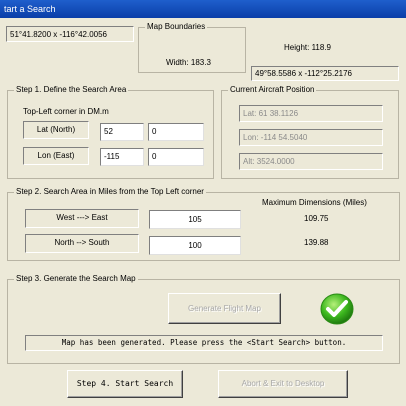 The height and width of the screenshot is (406, 406). Describe the element at coordinates (307, 47) in the screenshot. I see `height-label: Height: 118.9` at that location.